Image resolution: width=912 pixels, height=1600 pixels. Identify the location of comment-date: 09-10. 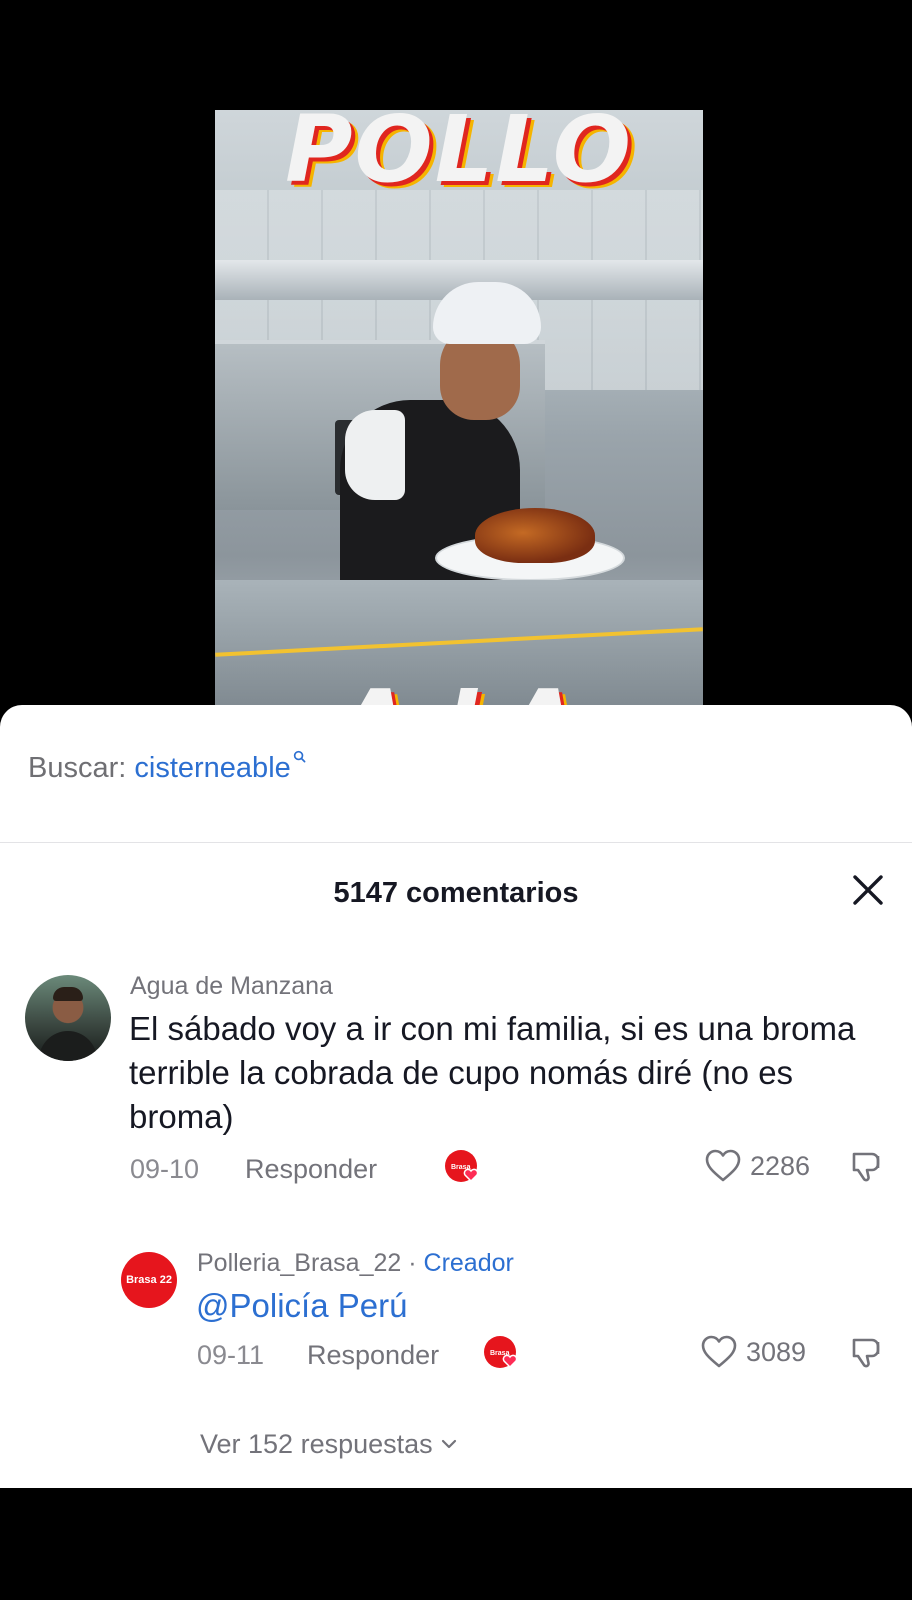
(165, 1169).